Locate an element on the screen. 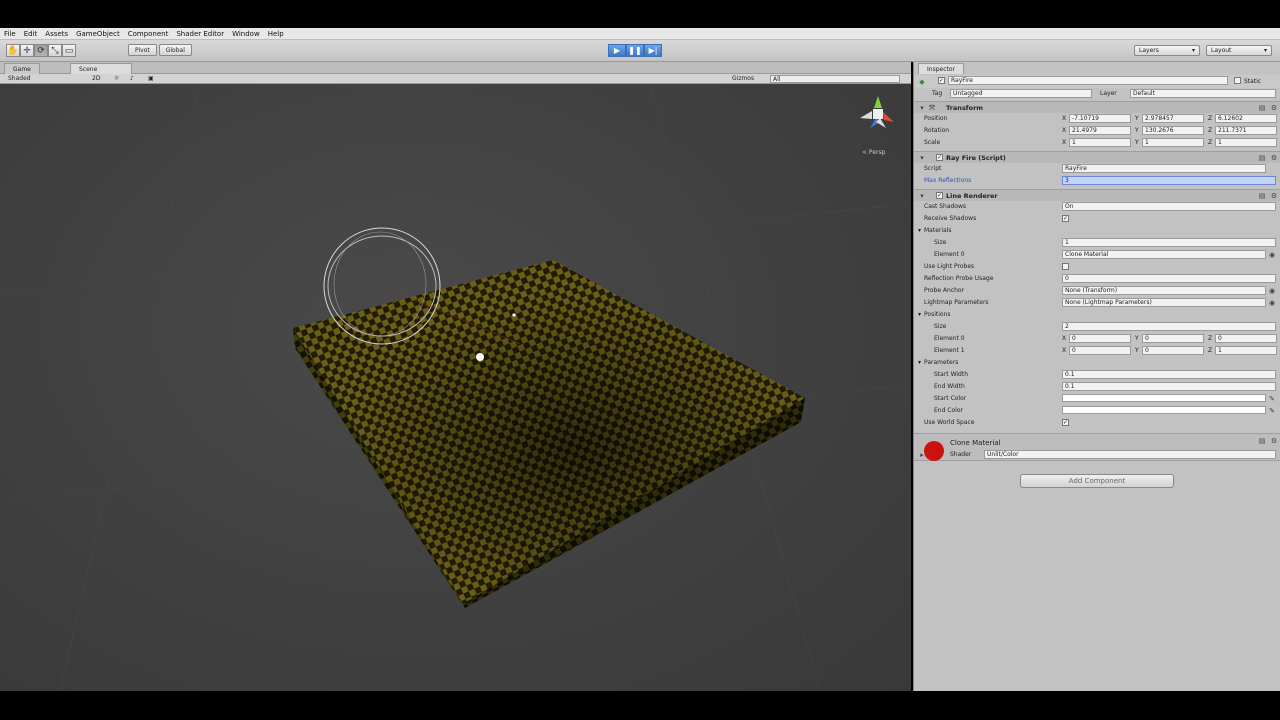 This screenshot has height=720, width=1280. pos-el1-z-field: 1 is located at coordinates (1246, 350).